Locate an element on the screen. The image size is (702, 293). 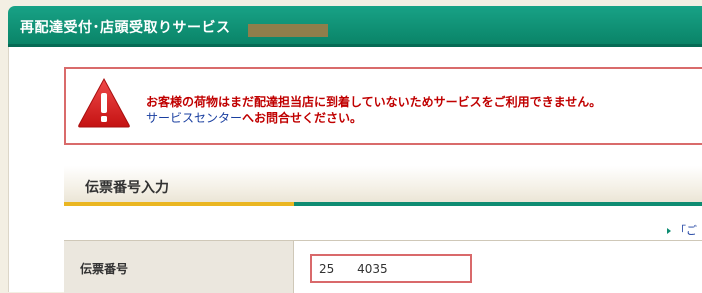
help-link: 「ご is located at coordinates (682, 230).